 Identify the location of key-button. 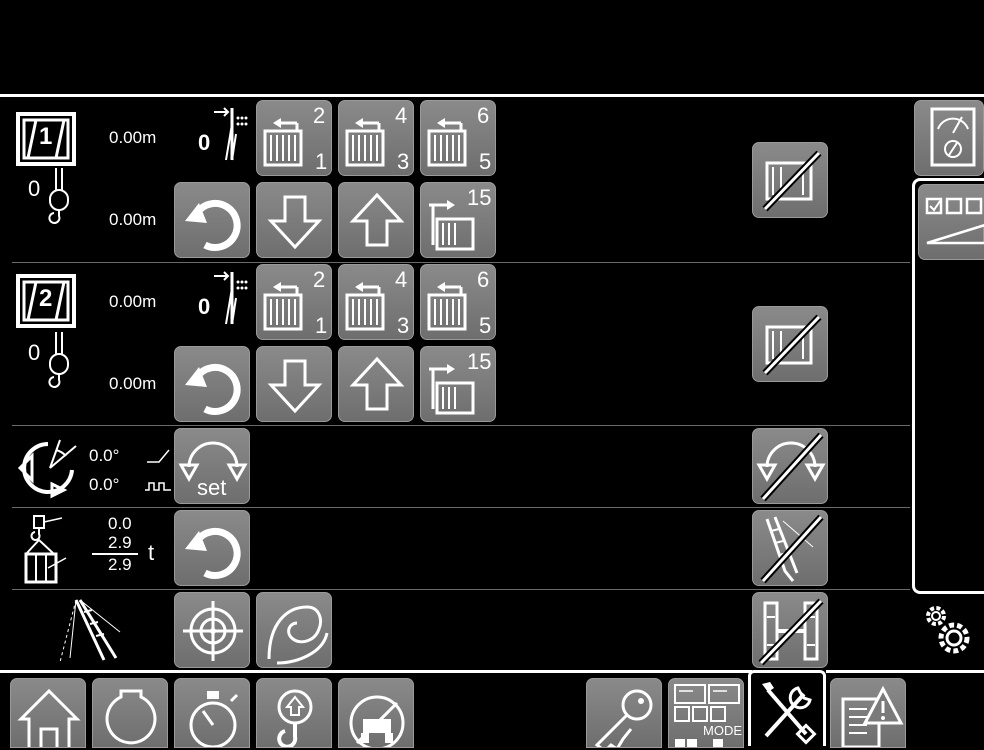
(624, 713).